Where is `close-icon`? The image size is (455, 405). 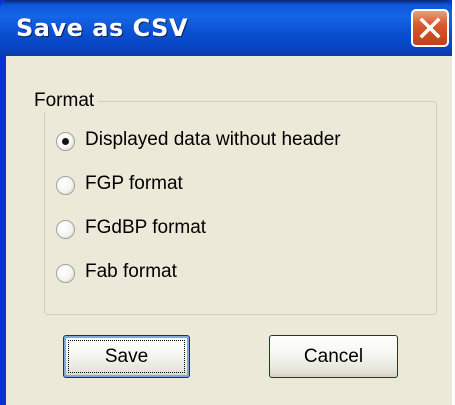
close-icon is located at coordinates (430, 28).